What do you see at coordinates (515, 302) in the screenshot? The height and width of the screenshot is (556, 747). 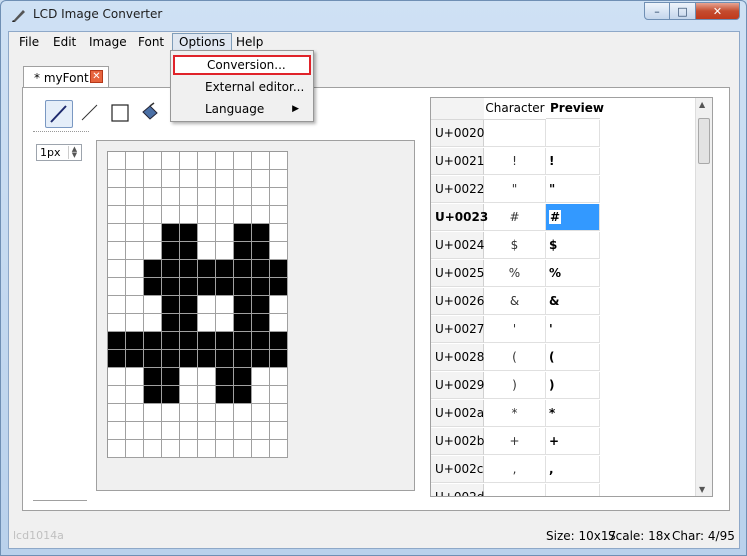 I see `table-row: U+0026 & &` at bounding box center [515, 302].